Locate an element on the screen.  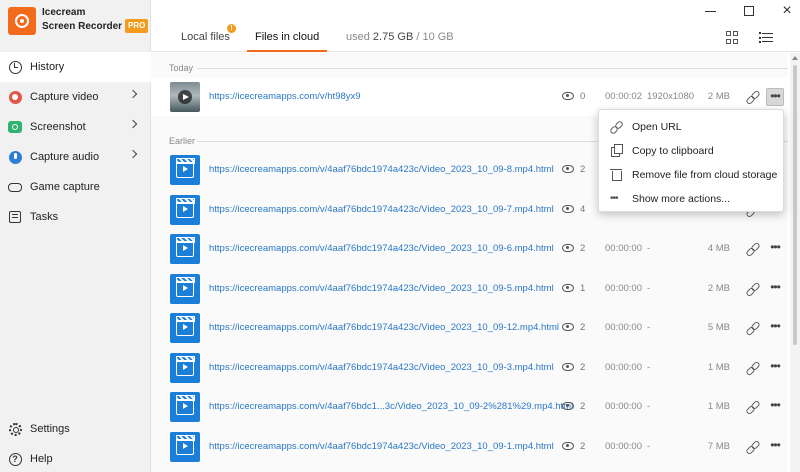
view-count: 0 is located at coordinates (583, 96).